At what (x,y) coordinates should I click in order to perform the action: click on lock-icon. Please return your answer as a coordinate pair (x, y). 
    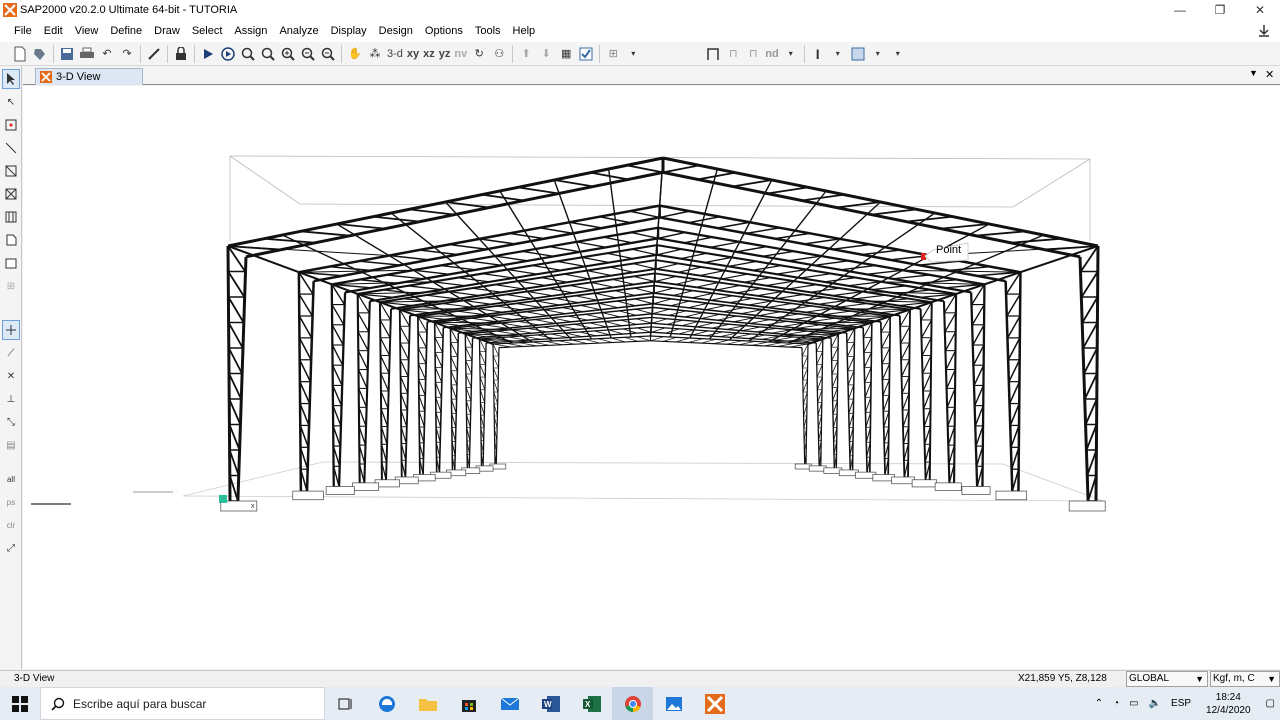
    Looking at the image, I should click on (181, 54).